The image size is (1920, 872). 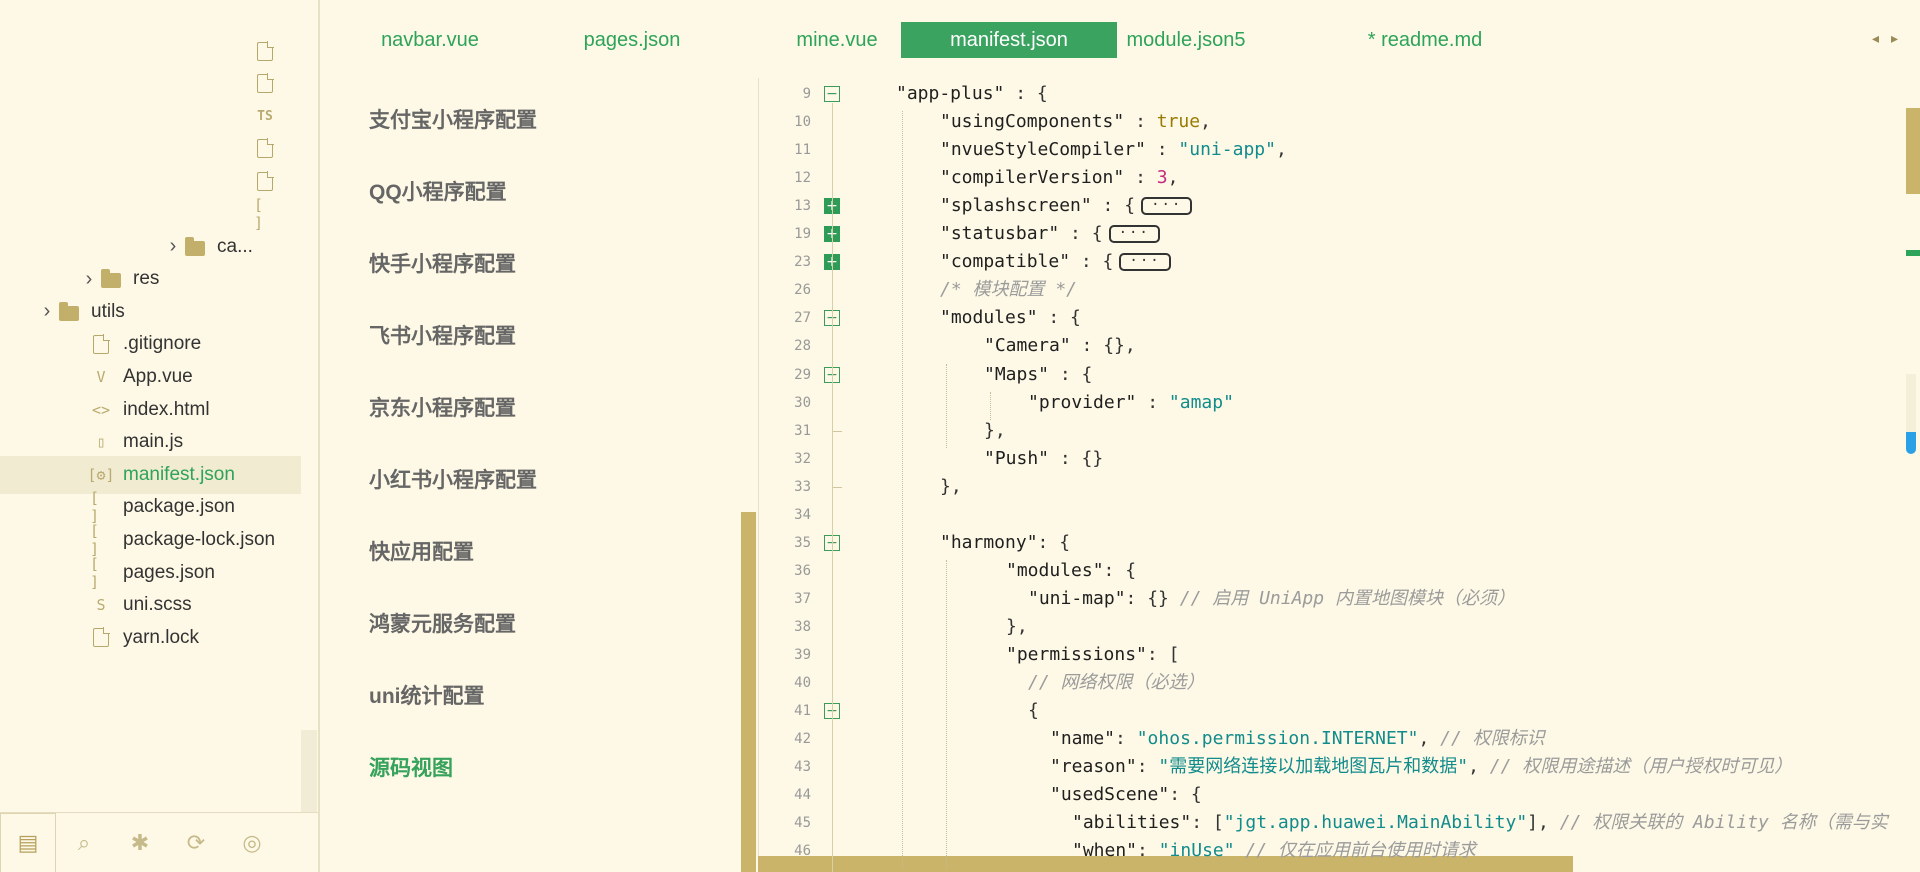 I want to click on config-nav-item: 飞书小程序配置, so click(x=442, y=335).